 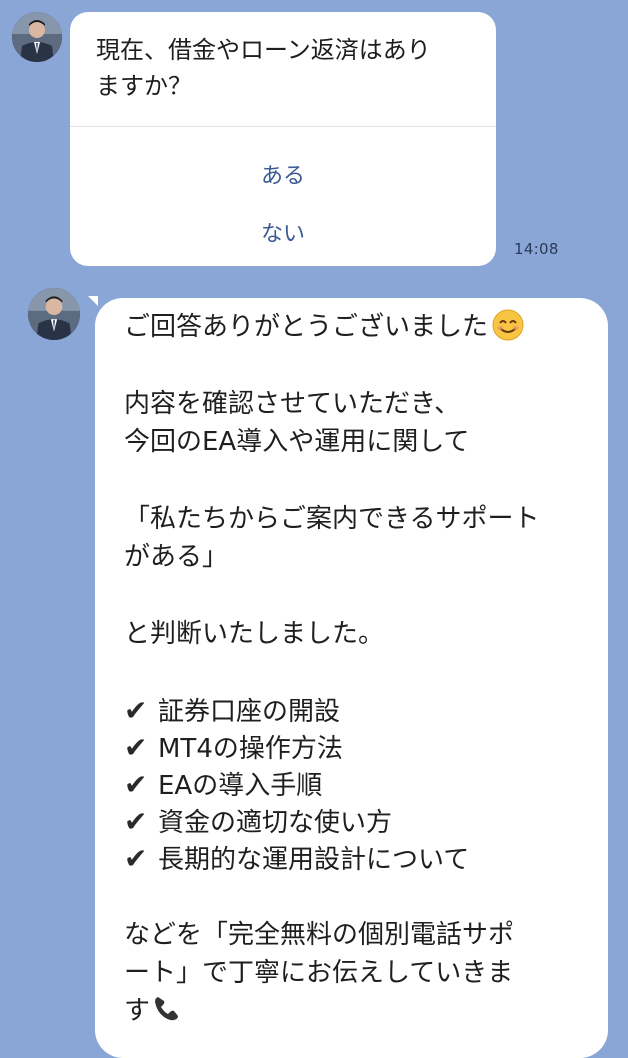 What do you see at coordinates (292, 404) in the screenshot?
I see `message-line: 内容を確認させていただき、` at bounding box center [292, 404].